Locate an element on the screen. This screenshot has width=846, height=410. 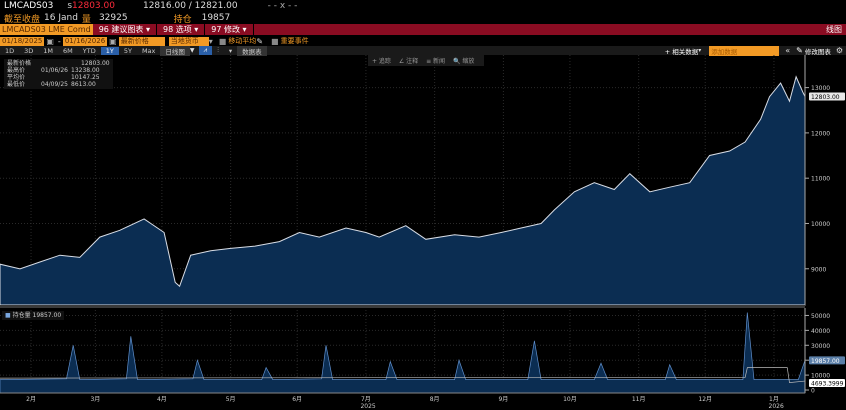
currency-select: 当地货币 is located at coordinates (188, 41).